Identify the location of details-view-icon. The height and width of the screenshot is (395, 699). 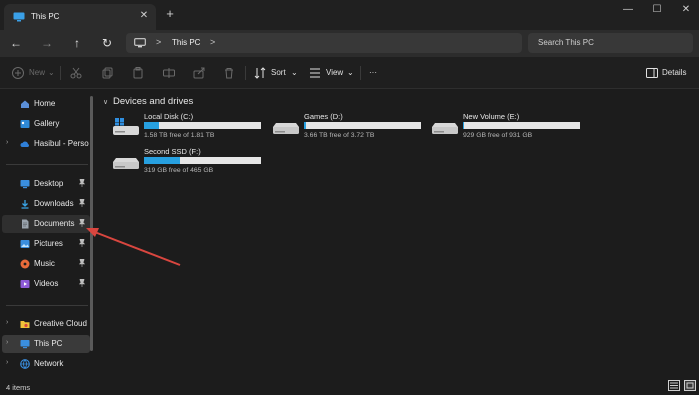
(674, 385).